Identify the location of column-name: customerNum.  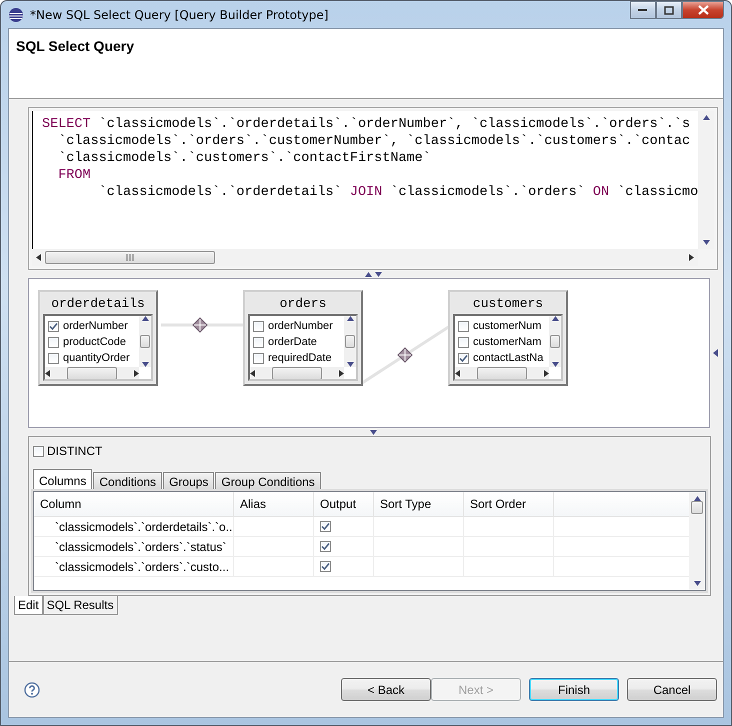
(507, 326).